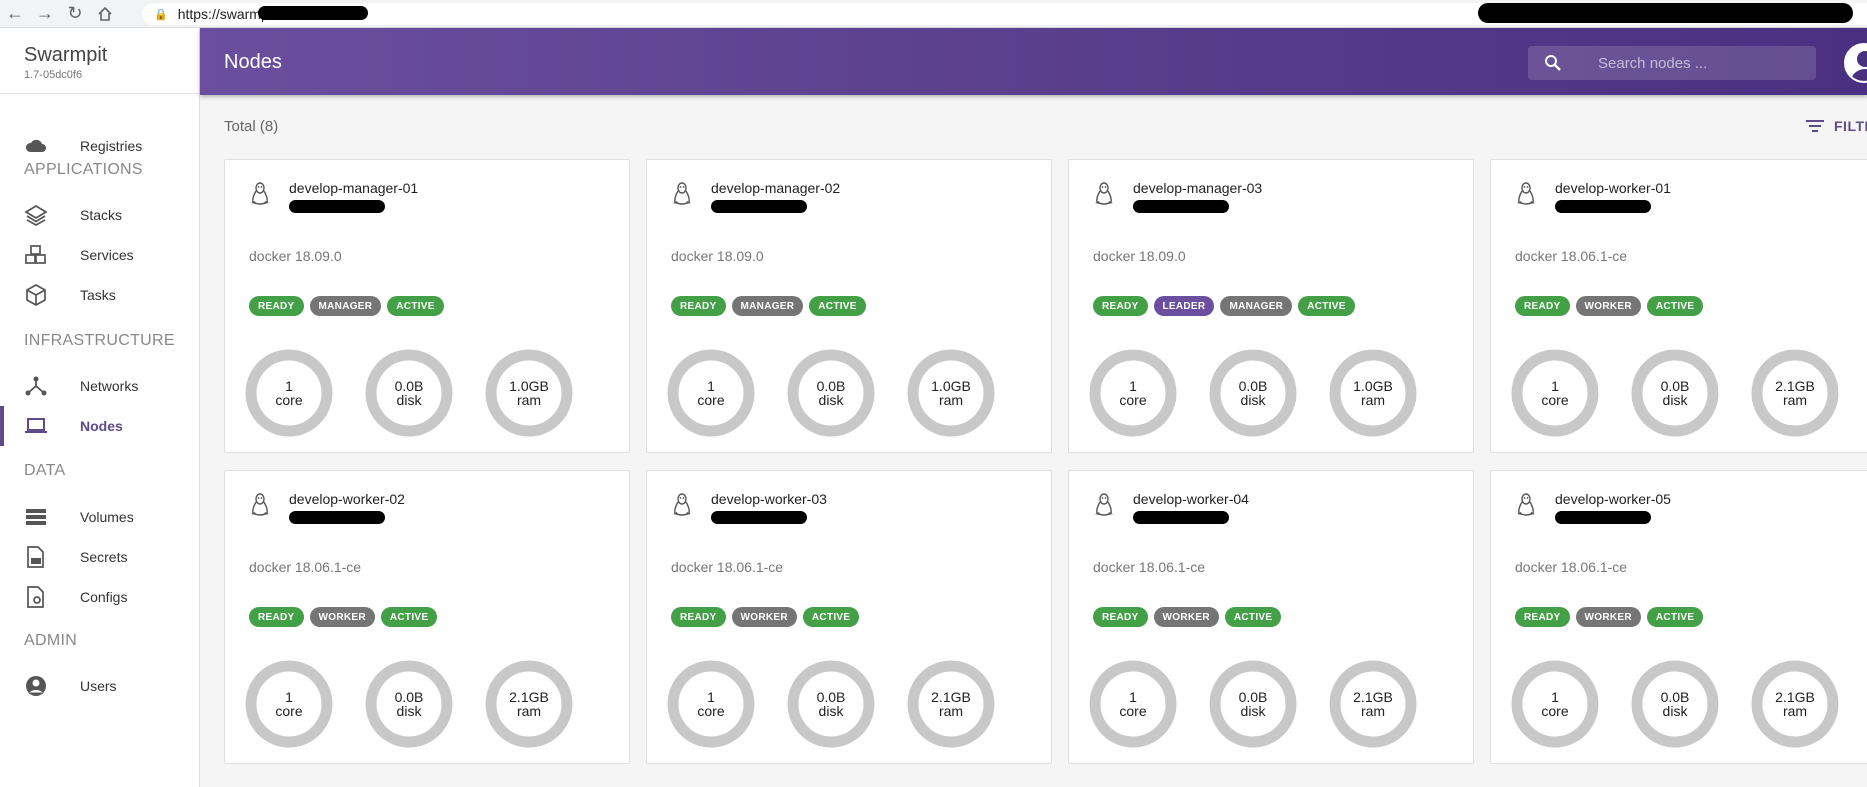 The image size is (1867, 787). What do you see at coordinates (727, 567) in the screenshot?
I see `engine-version: docker 18.06.1-ce` at bounding box center [727, 567].